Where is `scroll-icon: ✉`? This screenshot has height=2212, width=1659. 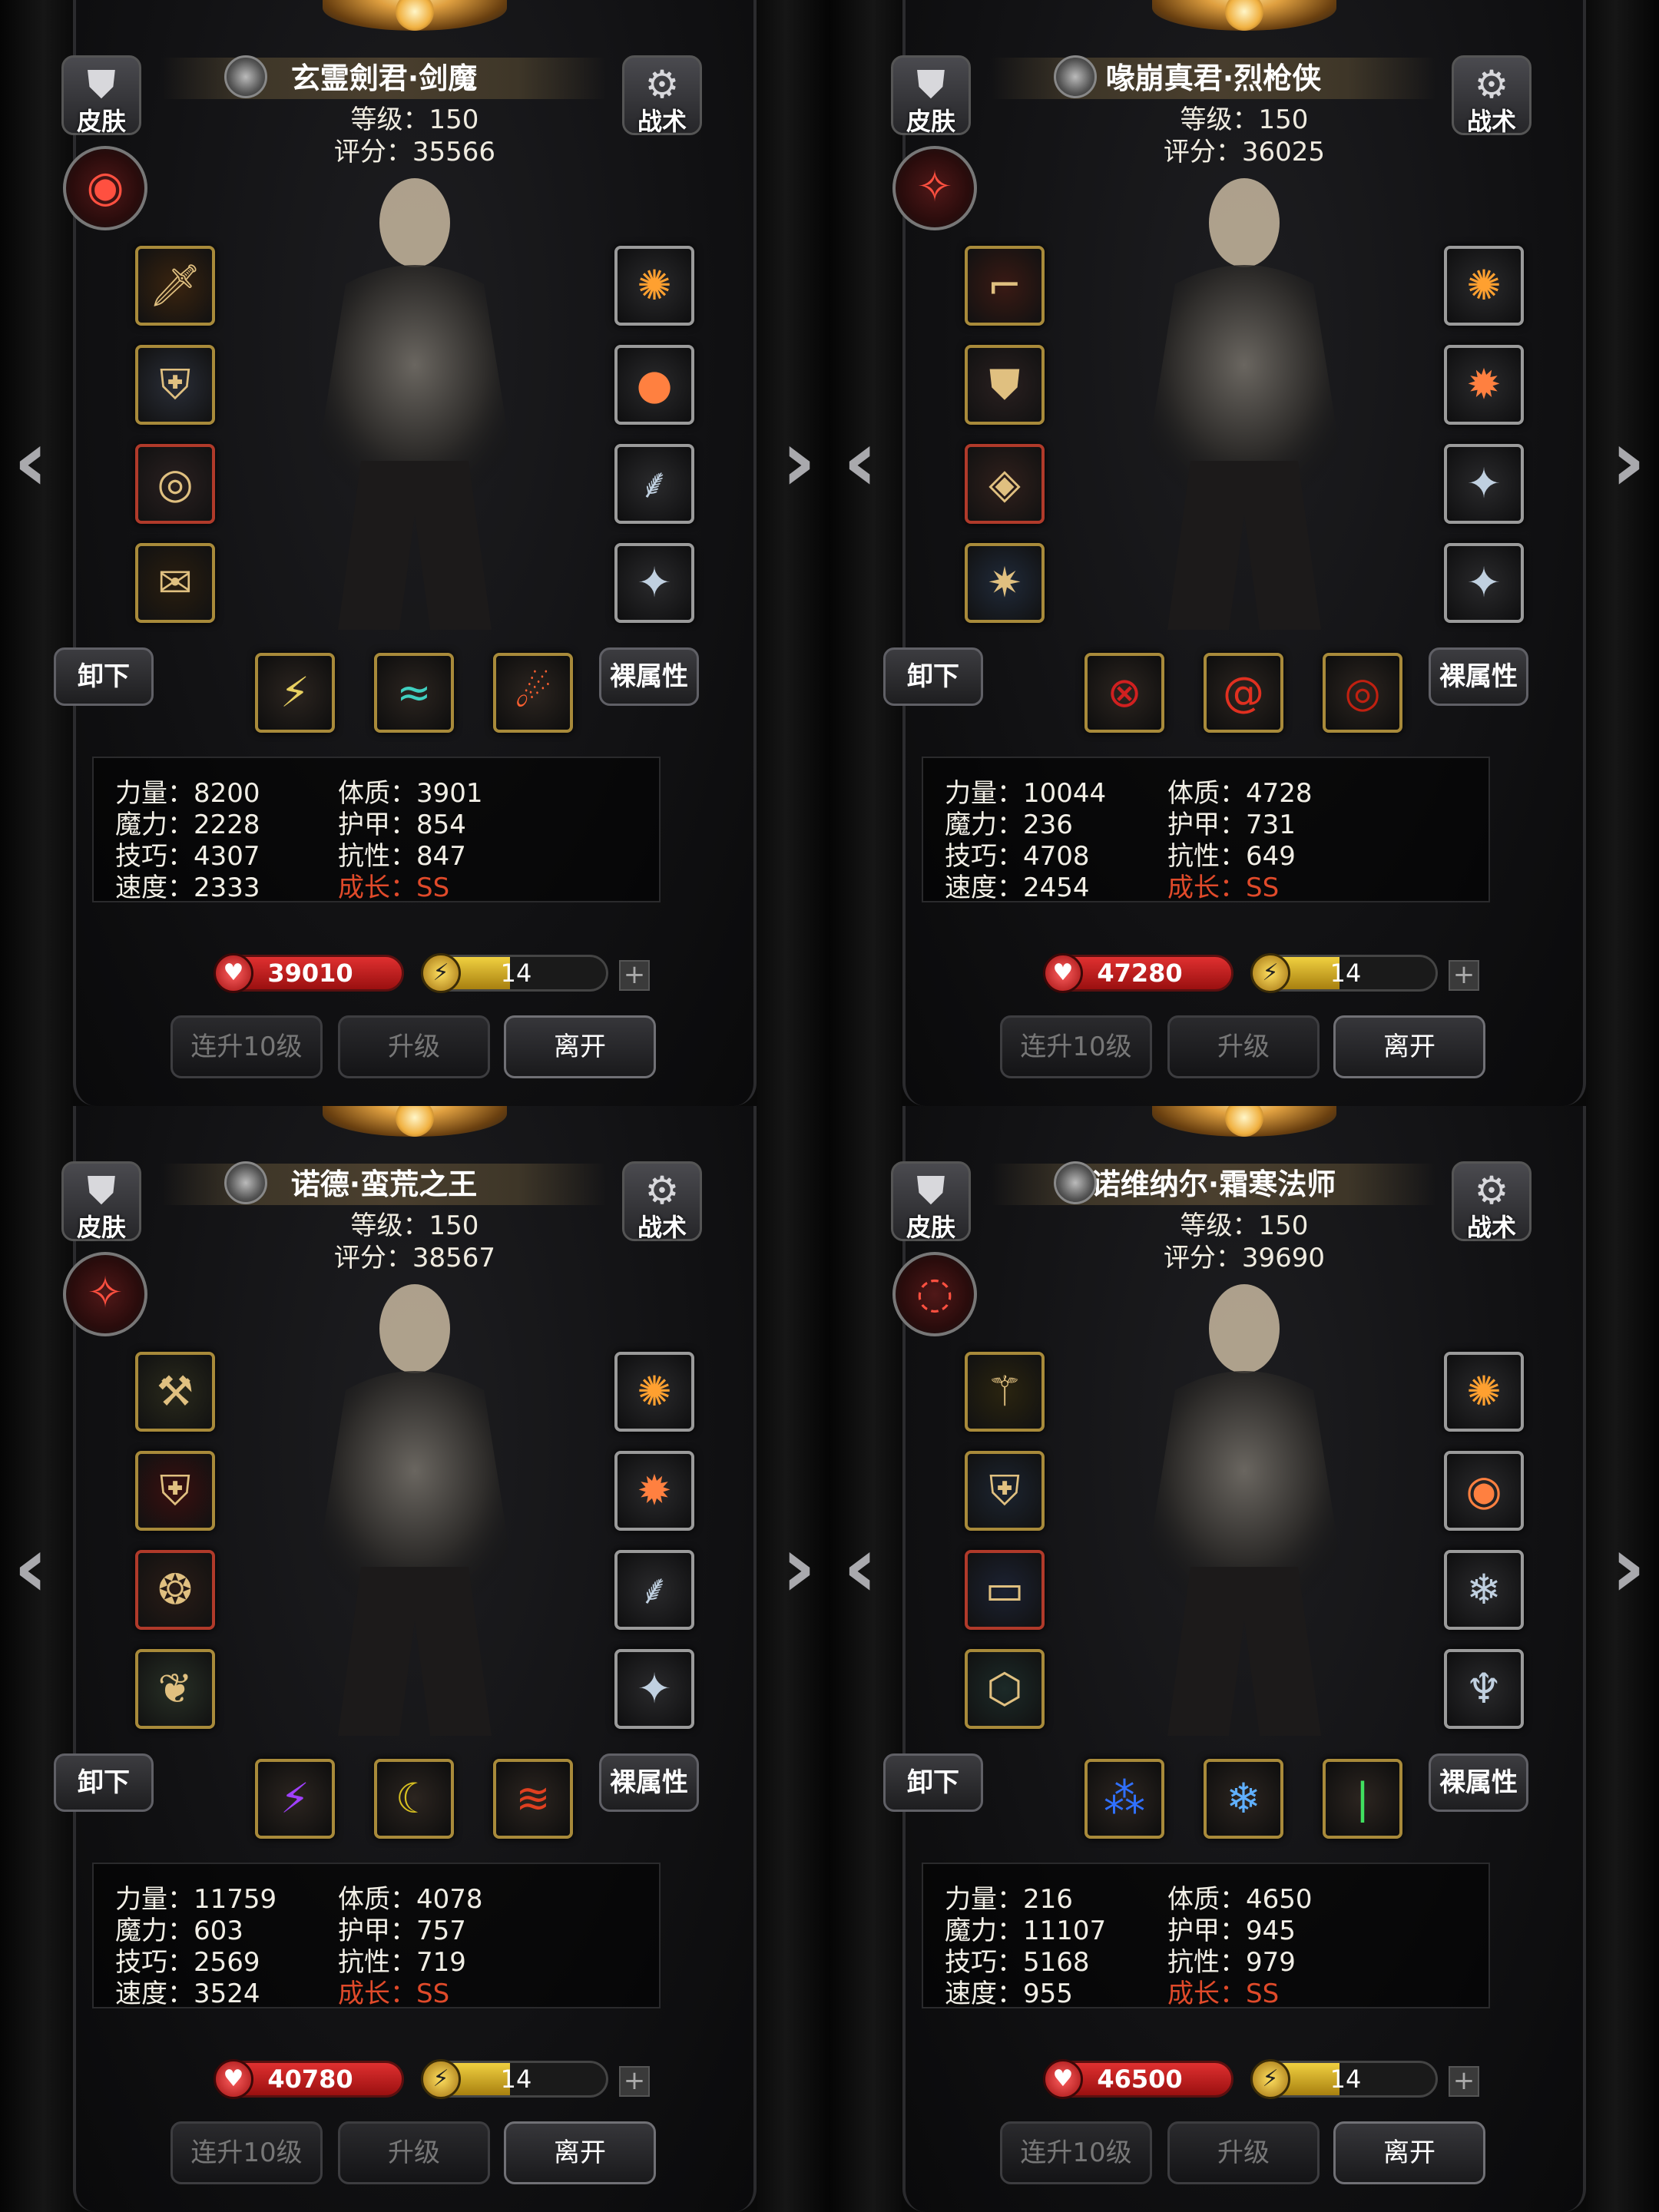 scroll-icon: ✉ is located at coordinates (175, 583).